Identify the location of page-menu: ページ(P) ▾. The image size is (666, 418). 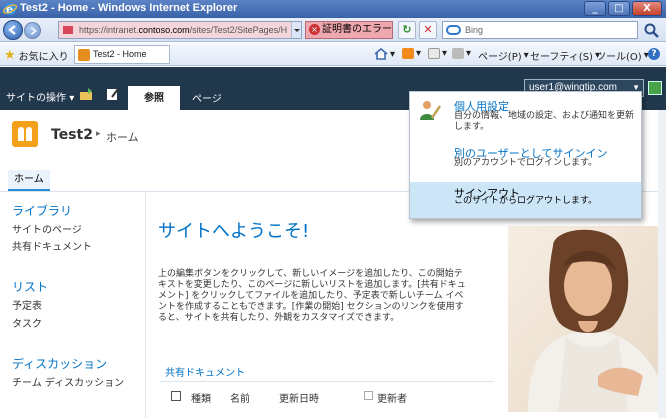
(503, 55).